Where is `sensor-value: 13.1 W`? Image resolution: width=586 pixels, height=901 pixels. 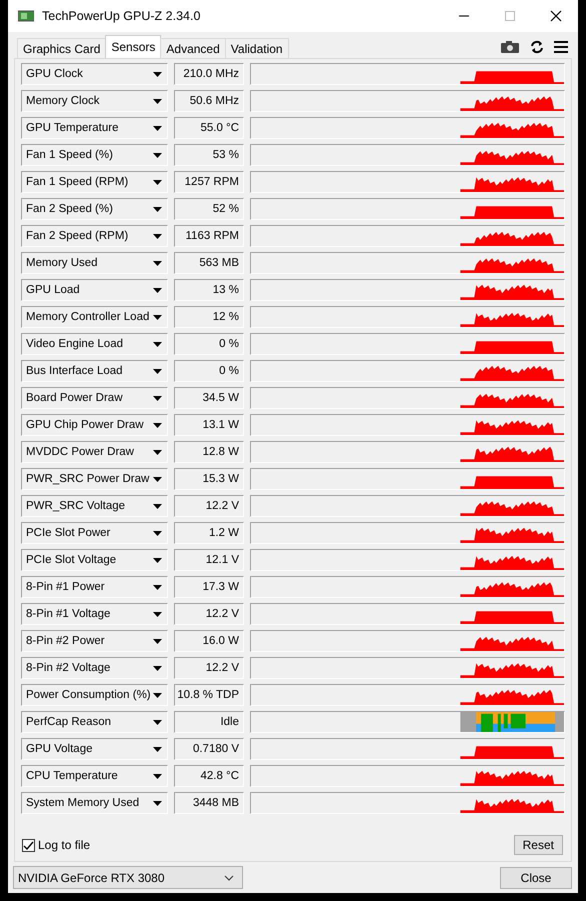 sensor-value: 13.1 W is located at coordinates (209, 425).